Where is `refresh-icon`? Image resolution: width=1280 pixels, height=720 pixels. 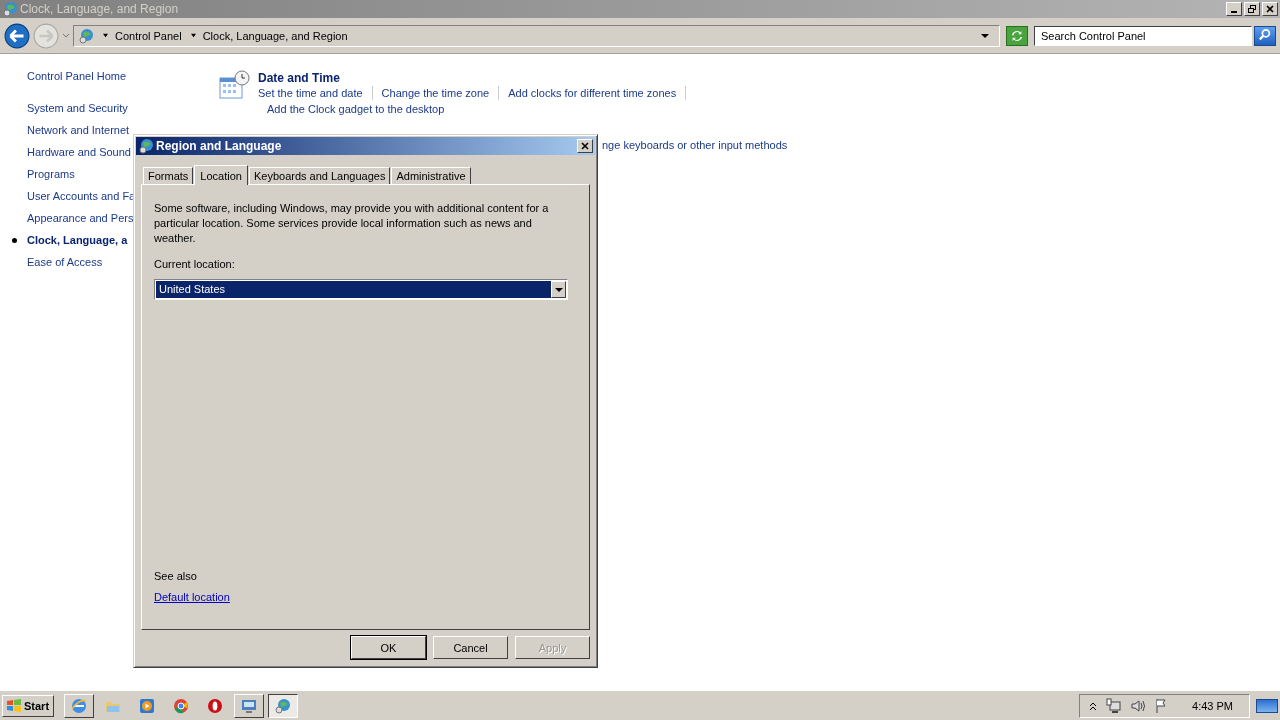 refresh-icon is located at coordinates (1017, 35).